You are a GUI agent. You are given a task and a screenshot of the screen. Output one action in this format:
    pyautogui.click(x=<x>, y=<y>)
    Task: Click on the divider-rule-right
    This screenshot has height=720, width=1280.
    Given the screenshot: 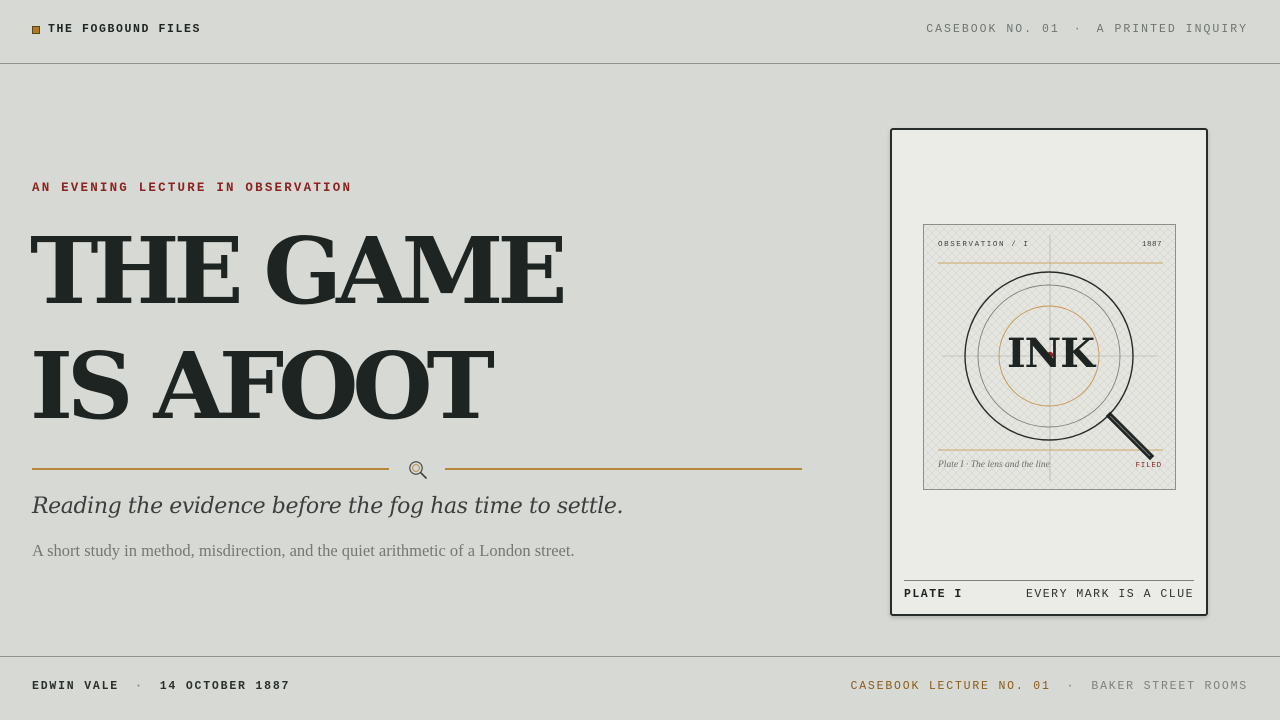 What is the action you would take?
    pyautogui.click(x=623, y=469)
    